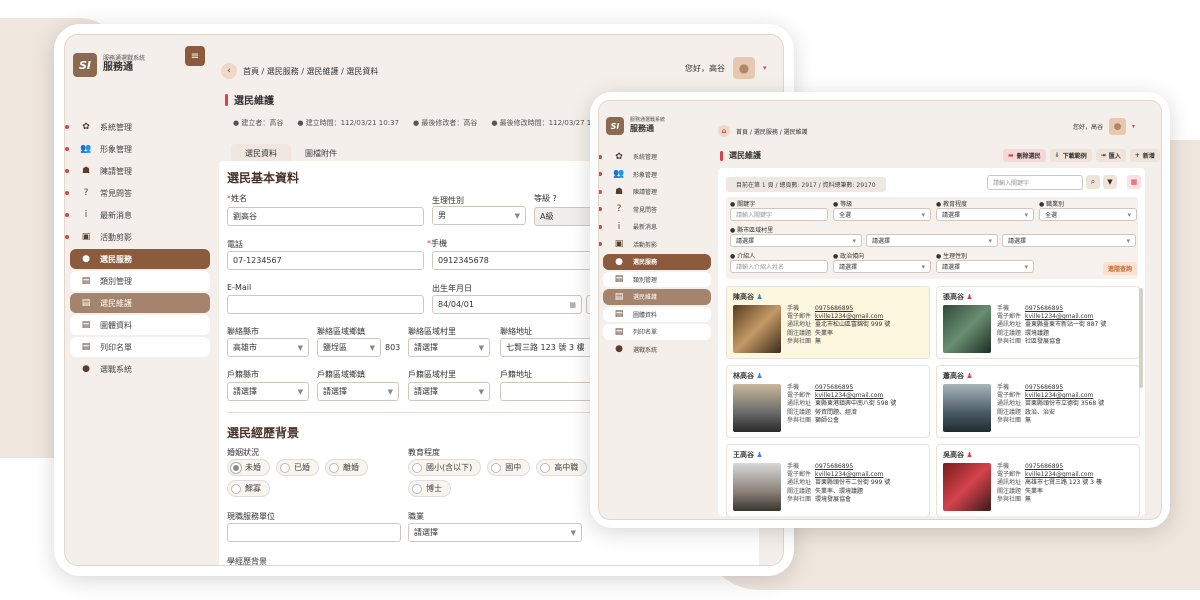 The image size is (1200, 600). Describe the element at coordinates (882, 266) in the screenshot. I see `politic-filter-select: 請選擇 ▾` at that location.